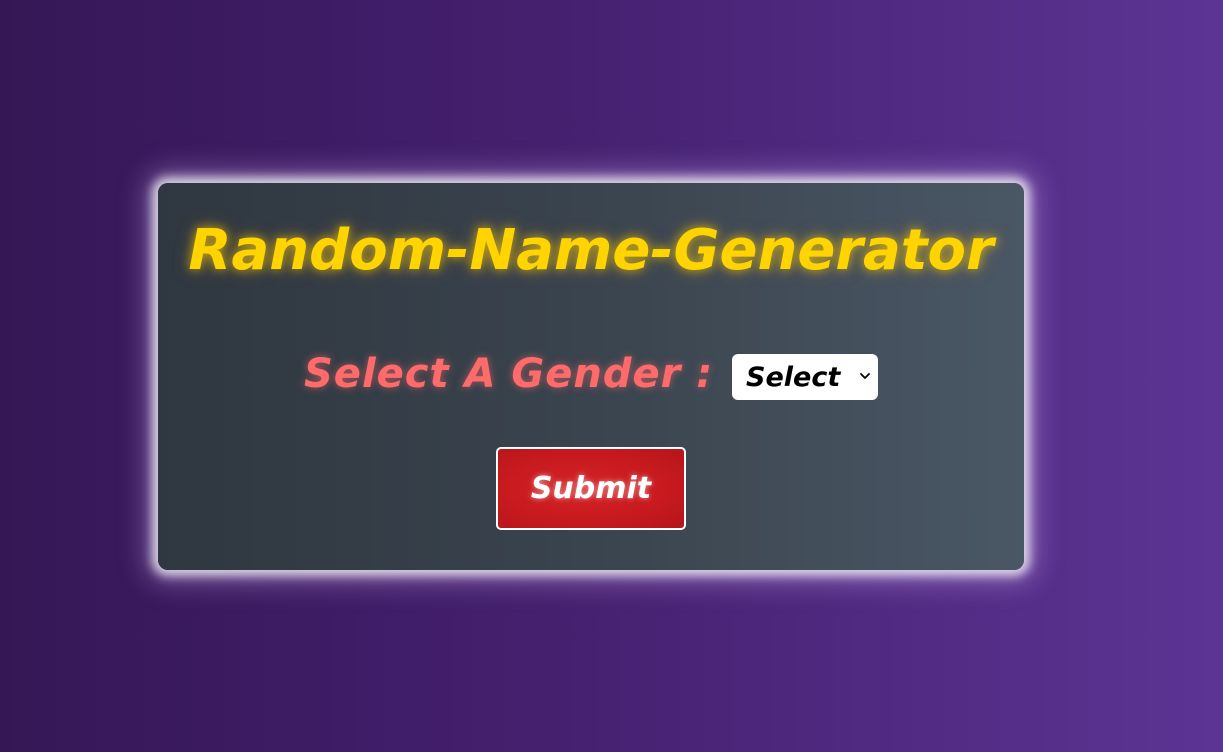 The height and width of the screenshot is (752, 1223). Describe the element at coordinates (509, 374) in the screenshot. I see `gender-label: Select A Gender :` at that location.